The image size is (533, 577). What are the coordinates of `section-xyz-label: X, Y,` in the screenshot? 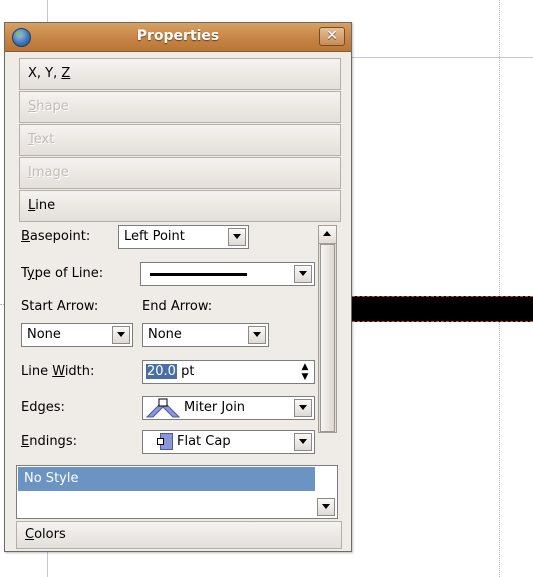 It's located at (45, 73).